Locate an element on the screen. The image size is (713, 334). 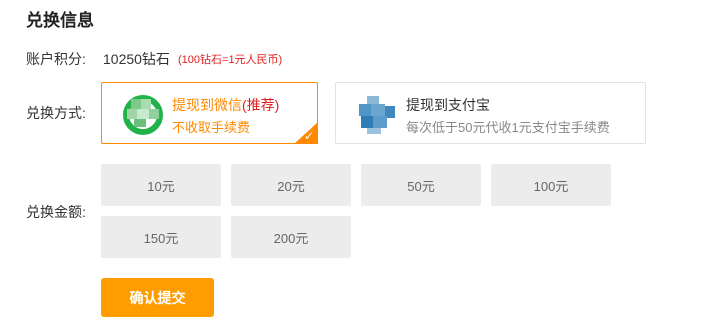
alipay-method-desc: 每次低于50元代收1元支付宝手续费 is located at coordinates (508, 127).